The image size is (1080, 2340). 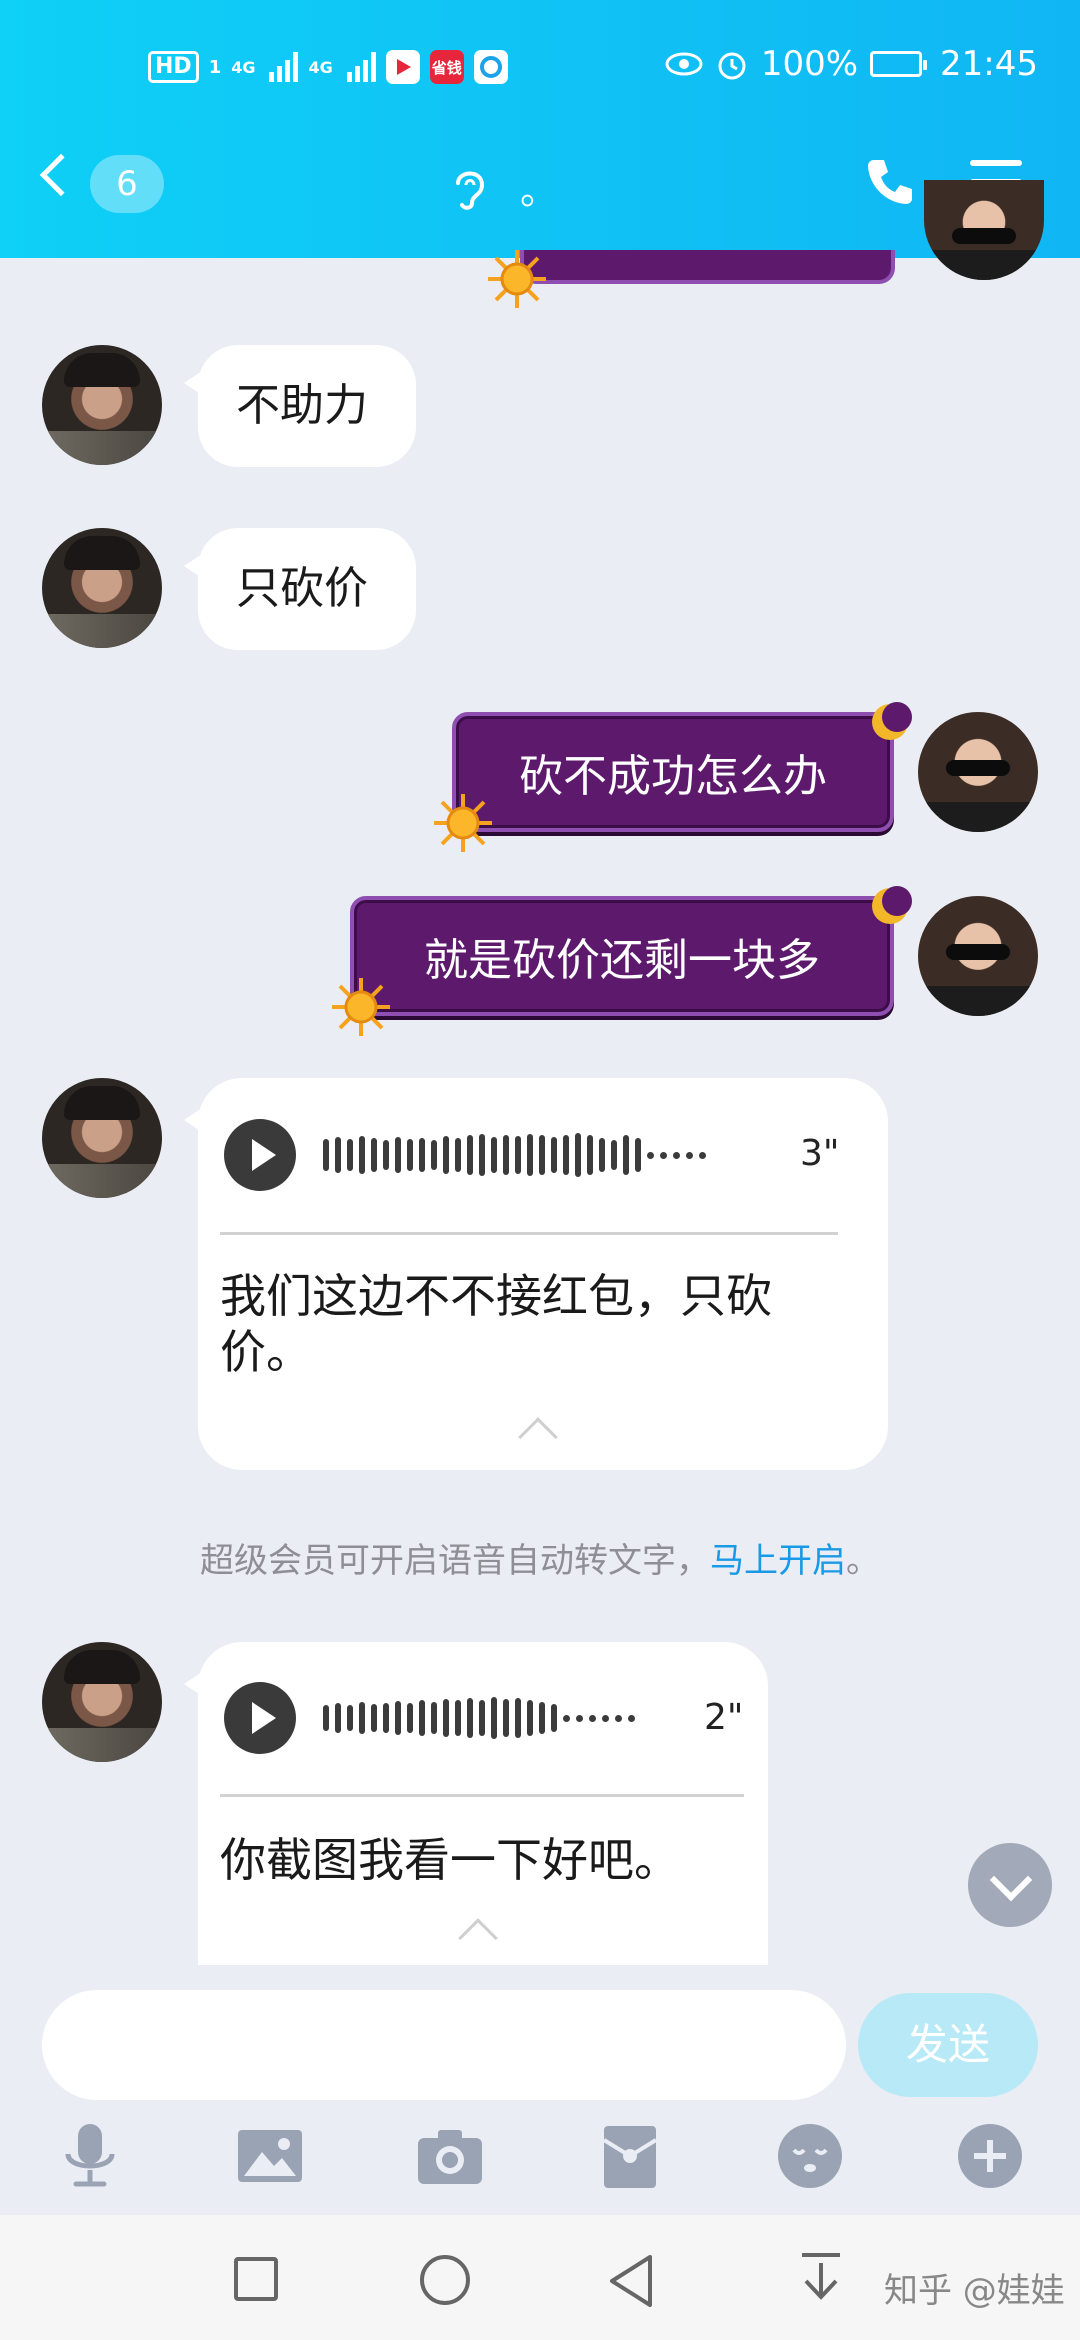 I want to click on scroll-to-bottom-button, so click(x=1010, y=1885).